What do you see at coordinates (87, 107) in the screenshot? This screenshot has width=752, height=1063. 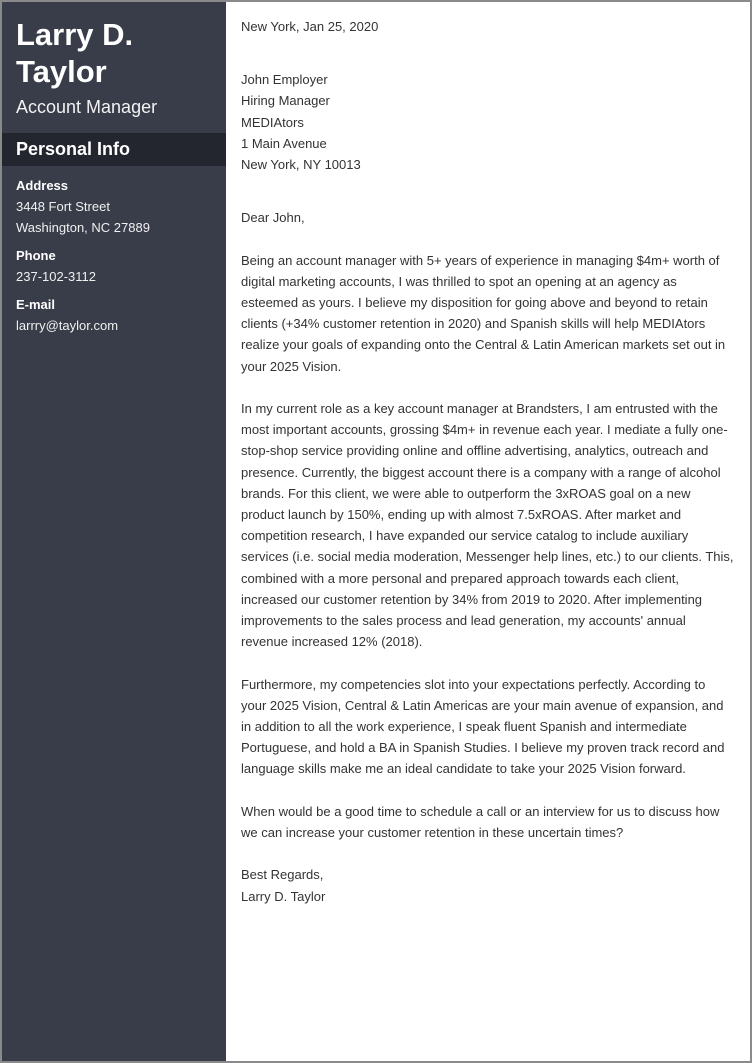 I see `job-title: Account Manager` at bounding box center [87, 107].